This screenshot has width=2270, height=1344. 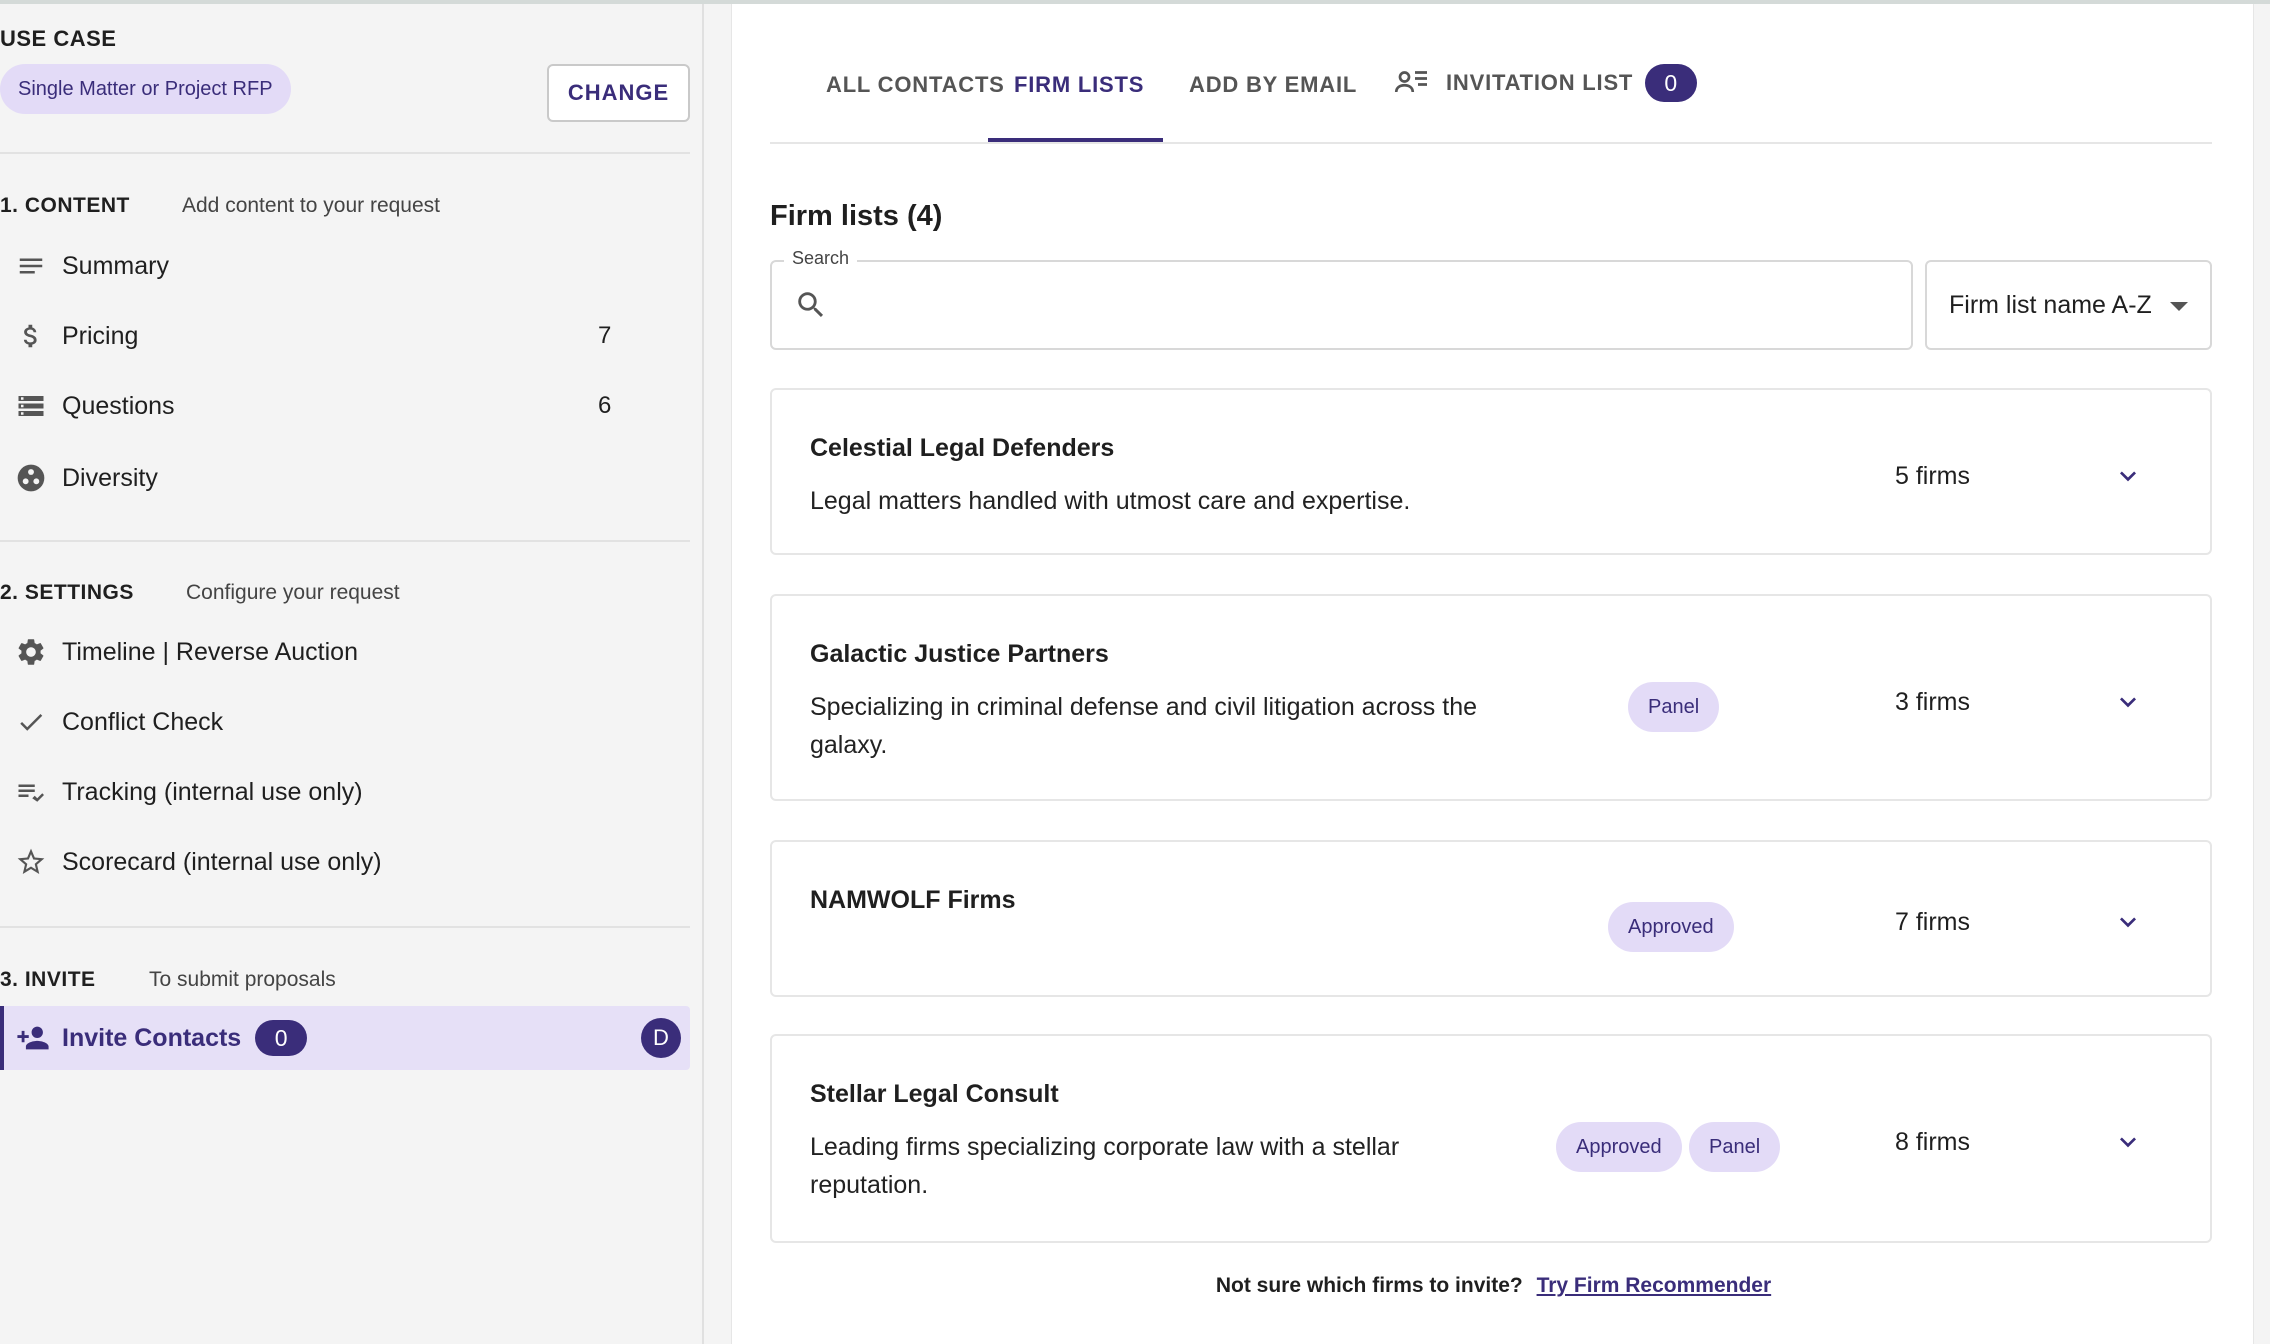 What do you see at coordinates (869, 1185) in the screenshot?
I see `firm-list-description-cont: reputation.` at bounding box center [869, 1185].